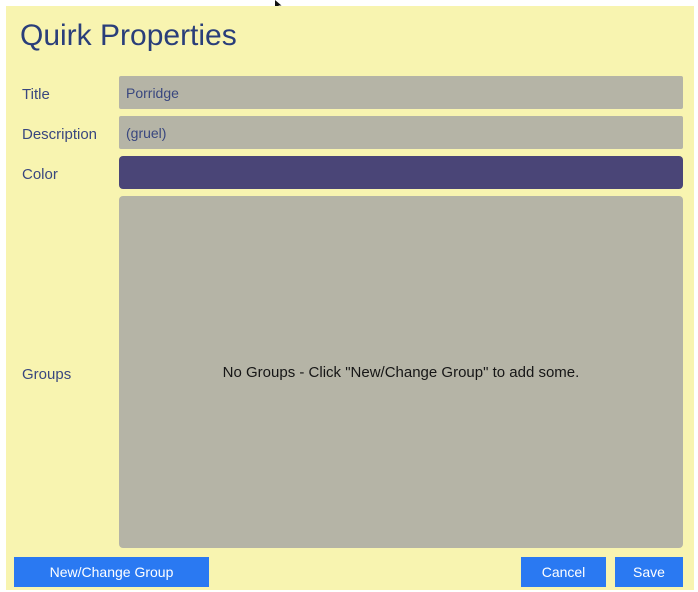 The height and width of the screenshot is (592, 698). Describe the element at coordinates (36, 94) in the screenshot. I see `title-label: Title` at that location.